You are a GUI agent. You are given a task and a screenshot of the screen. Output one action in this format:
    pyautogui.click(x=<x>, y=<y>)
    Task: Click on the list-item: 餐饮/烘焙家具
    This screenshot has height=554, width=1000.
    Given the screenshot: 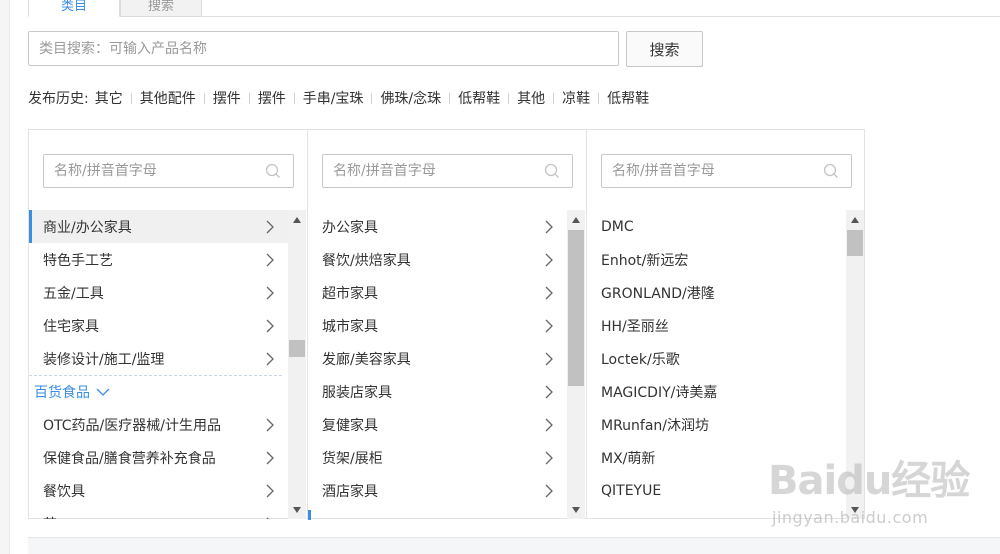 What is the action you would take?
    pyautogui.click(x=437, y=259)
    